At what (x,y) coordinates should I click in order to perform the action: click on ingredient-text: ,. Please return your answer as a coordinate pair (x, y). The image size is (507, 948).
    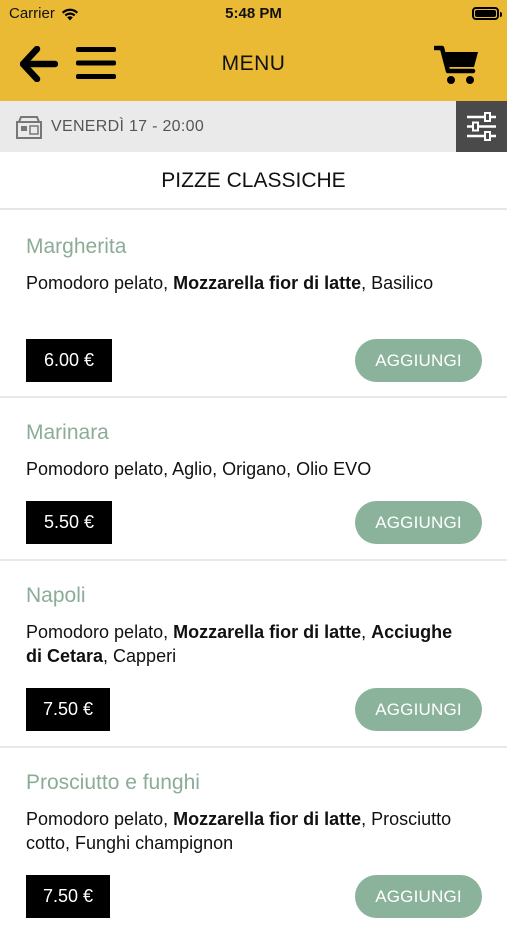
    Looking at the image, I should click on (366, 632).